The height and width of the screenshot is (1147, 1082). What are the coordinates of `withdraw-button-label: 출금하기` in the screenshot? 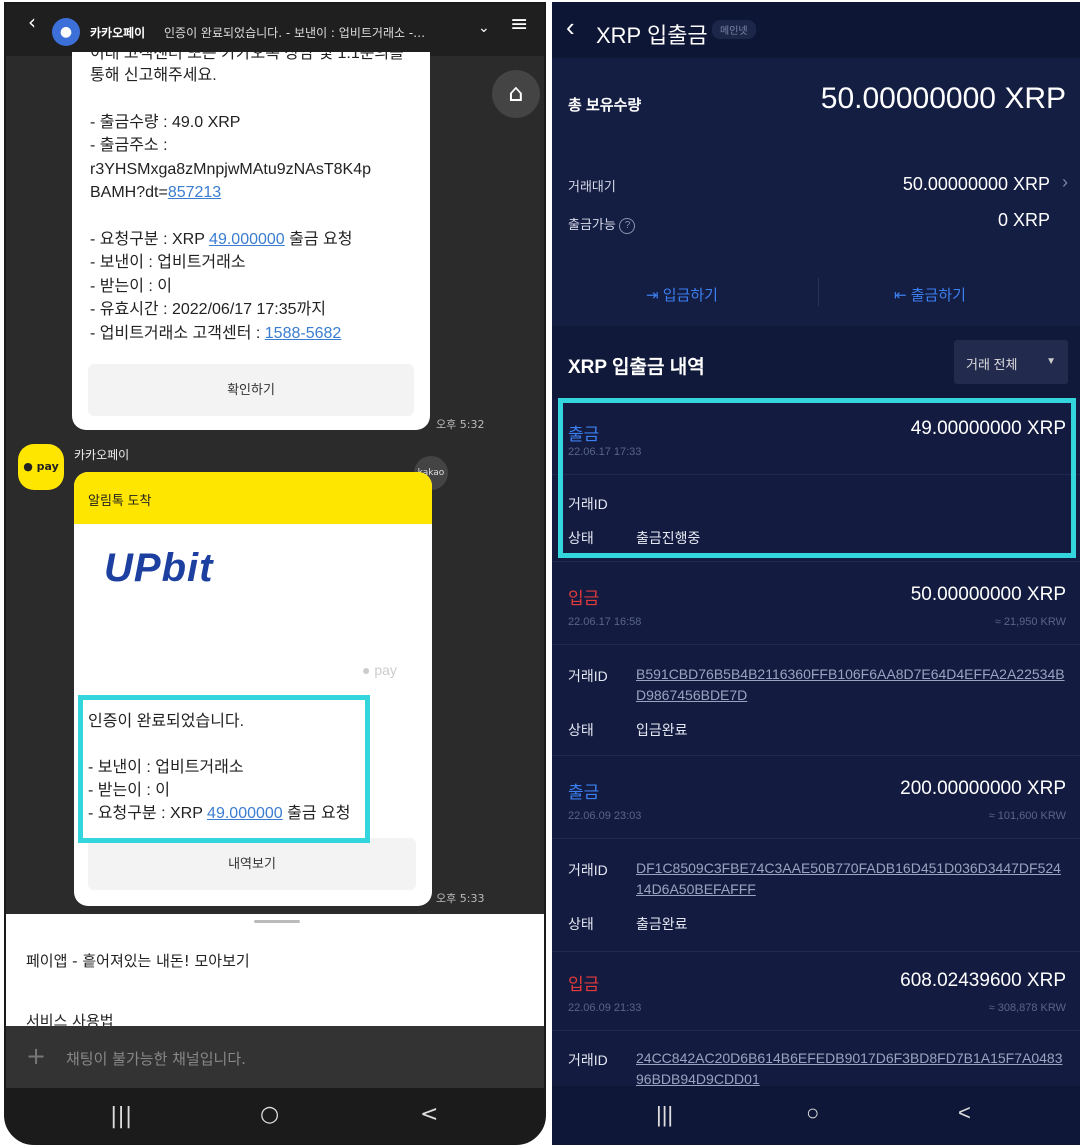 It's located at (938, 295).